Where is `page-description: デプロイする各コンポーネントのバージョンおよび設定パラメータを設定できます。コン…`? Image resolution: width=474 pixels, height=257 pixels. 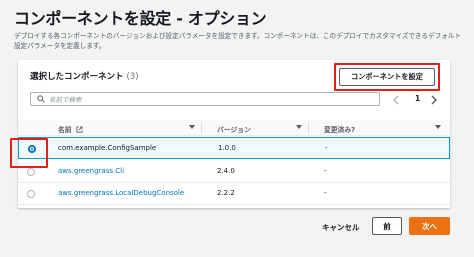 page-description: デプロイする各コンポーネントのバージョンおよび設定パラメータを設定できます。コン… is located at coordinates (238, 41).